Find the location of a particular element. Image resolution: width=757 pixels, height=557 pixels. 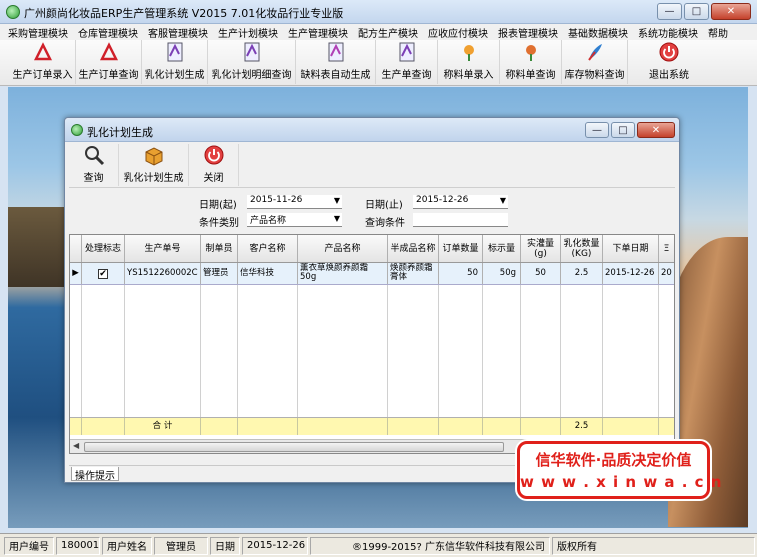

search-icon is located at coordinates (94, 155).